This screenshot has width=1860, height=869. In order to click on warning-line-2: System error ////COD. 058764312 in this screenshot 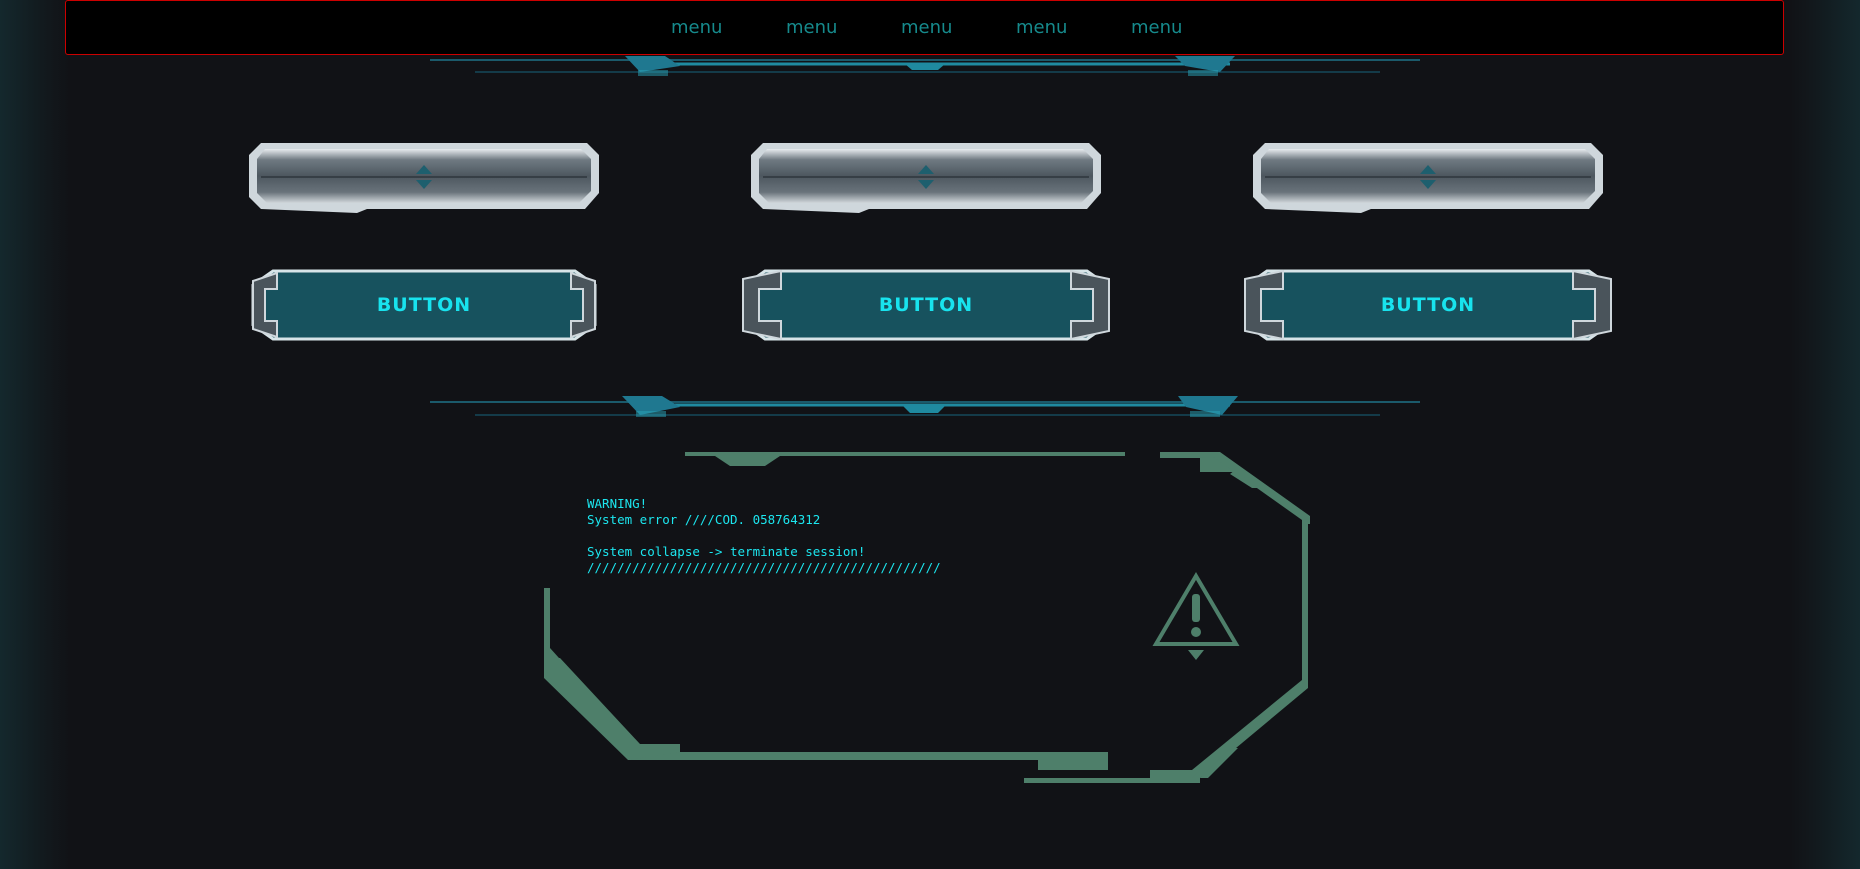, I will do `click(704, 519)`.